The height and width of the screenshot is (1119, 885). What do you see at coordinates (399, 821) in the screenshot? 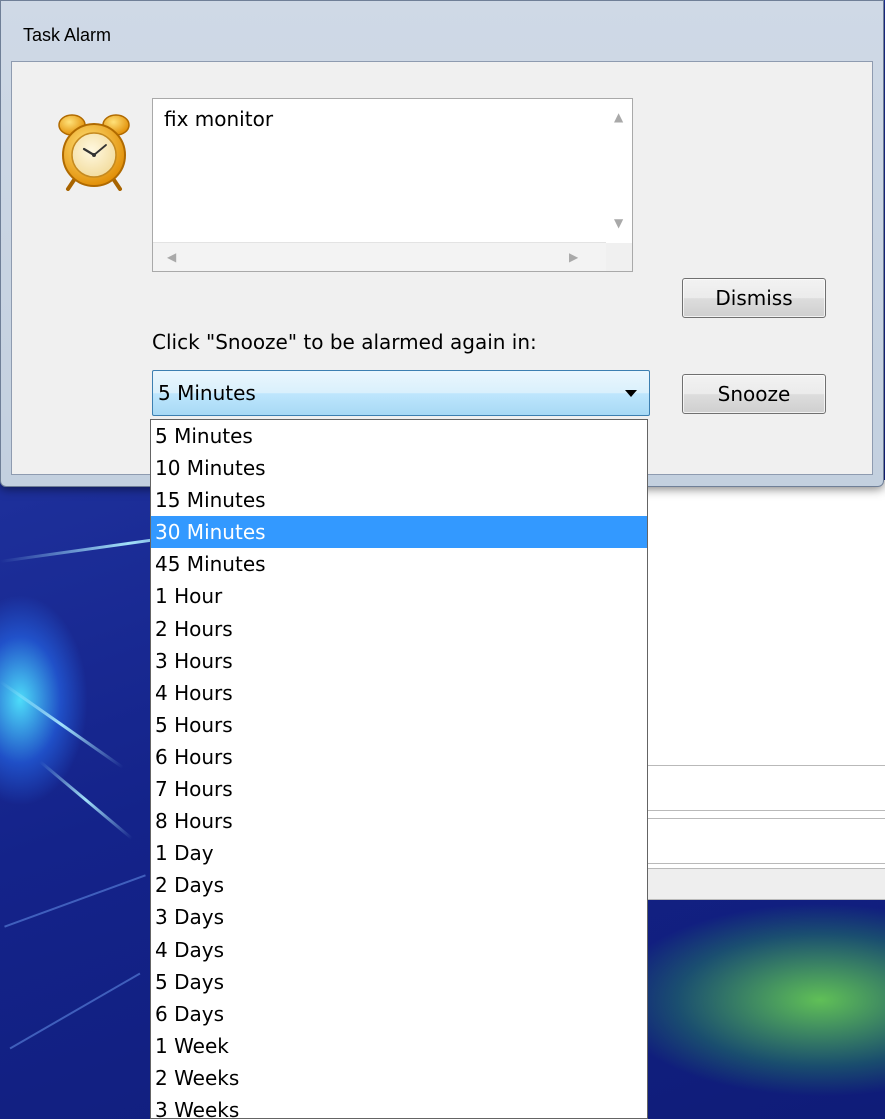
I see `dropdown-option: 8 Hours` at bounding box center [399, 821].